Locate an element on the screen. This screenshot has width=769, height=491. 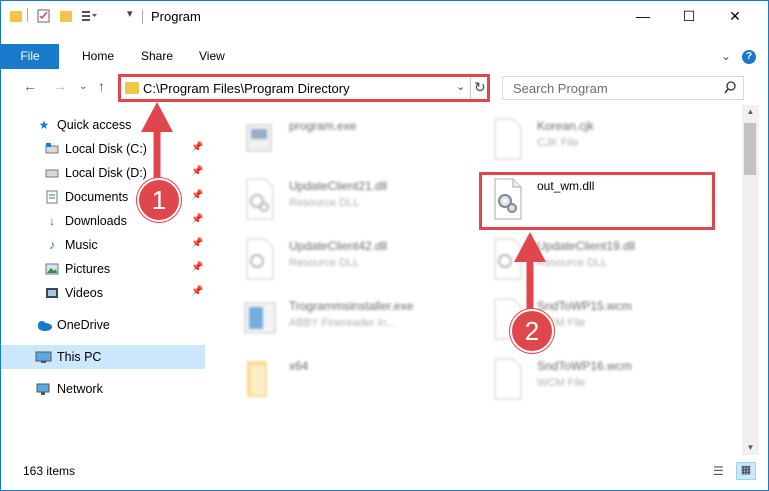
step-2-badge: 2 is located at coordinates (532, 331).